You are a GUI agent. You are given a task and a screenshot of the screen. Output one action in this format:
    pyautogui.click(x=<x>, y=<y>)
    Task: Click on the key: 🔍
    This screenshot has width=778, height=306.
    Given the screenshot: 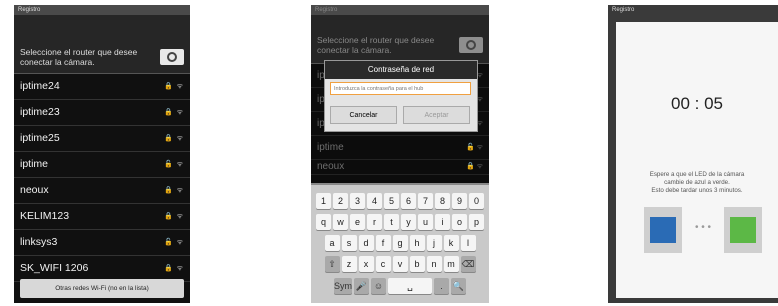 What is the action you would take?
    pyautogui.click(x=458, y=286)
    